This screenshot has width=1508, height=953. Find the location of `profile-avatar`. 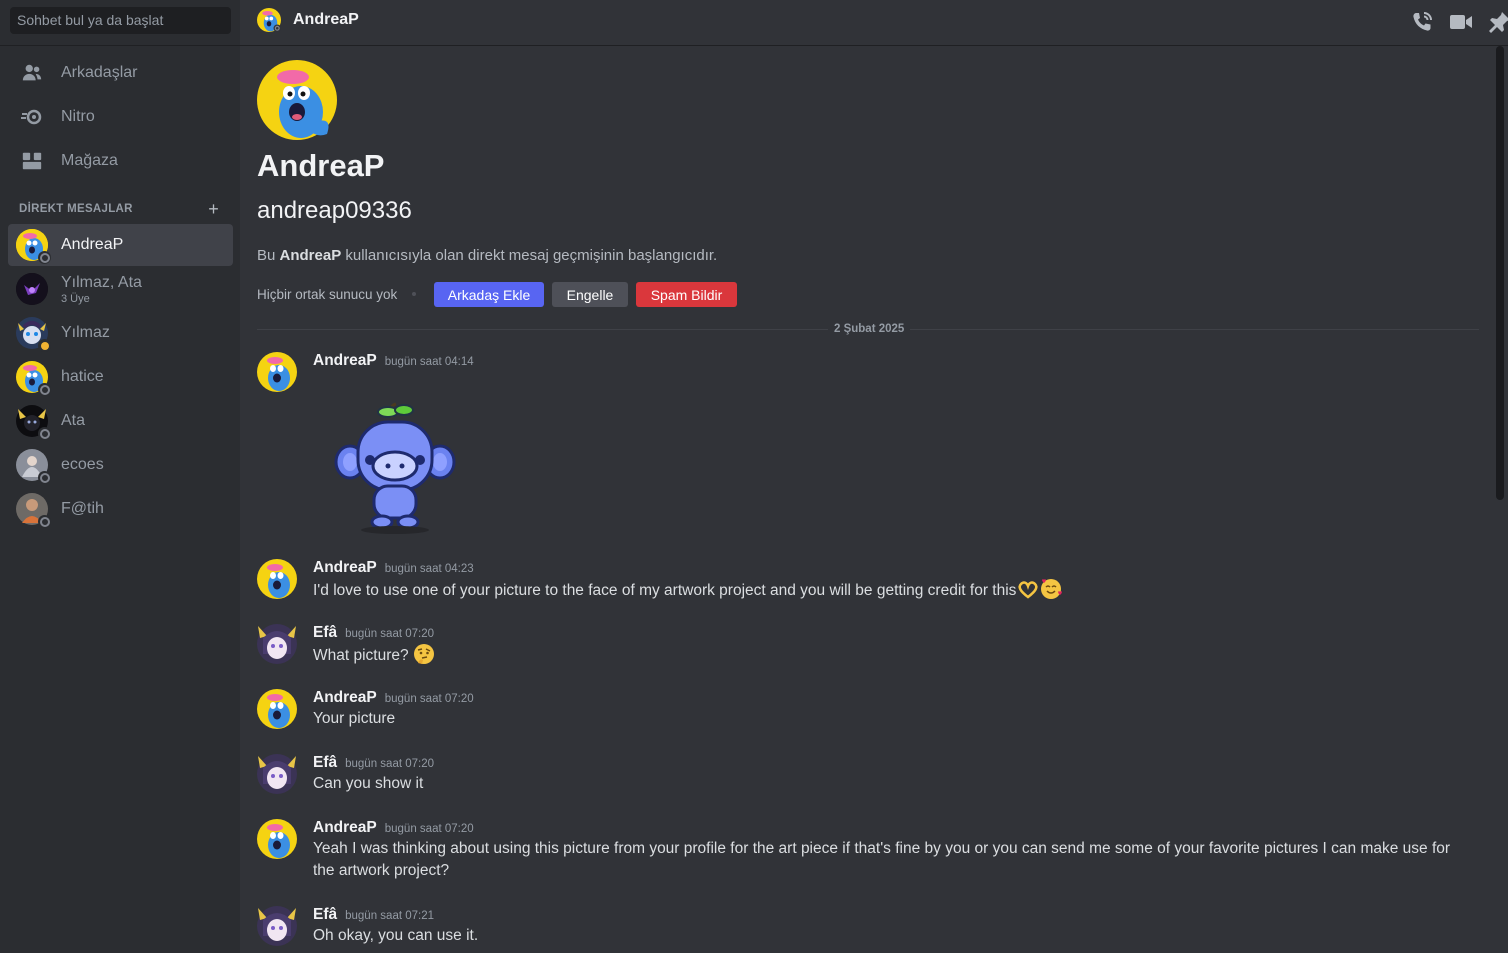

profile-avatar is located at coordinates (297, 100).